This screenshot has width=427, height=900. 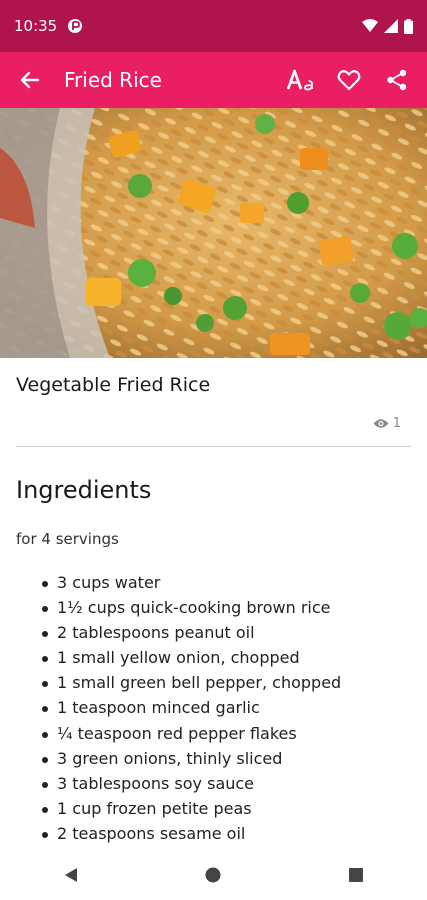 I want to click on back-arrow-icon, so click(x=30, y=80).